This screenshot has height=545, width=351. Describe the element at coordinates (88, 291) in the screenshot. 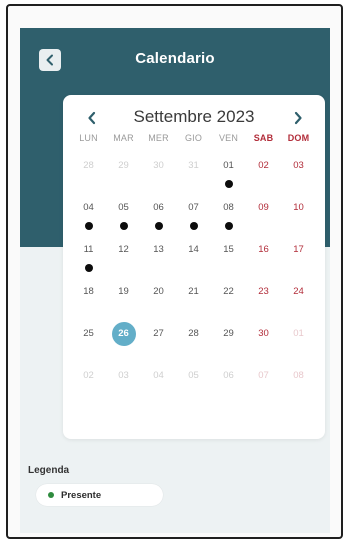

I see `day-number: 18` at that location.